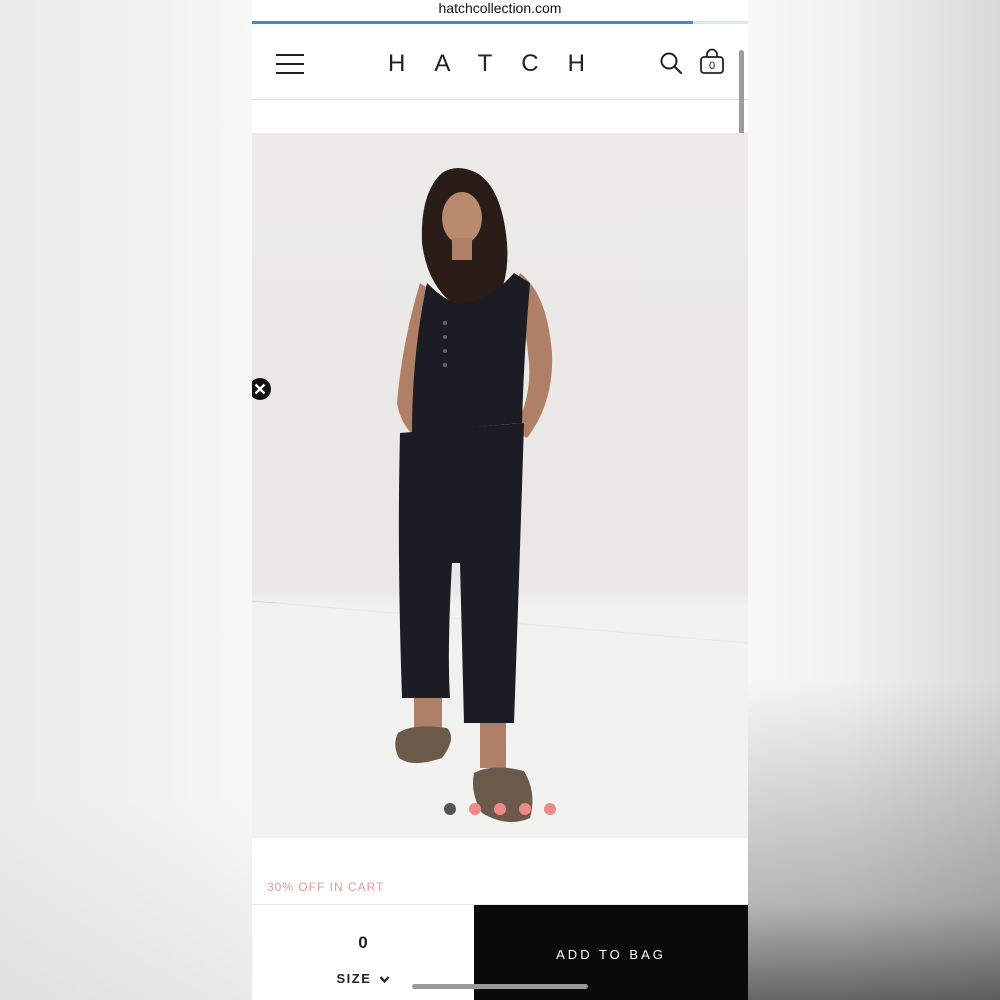  Describe the element at coordinates (354, 978) in the screenshot. I see `size-label: SIZE` at that location.